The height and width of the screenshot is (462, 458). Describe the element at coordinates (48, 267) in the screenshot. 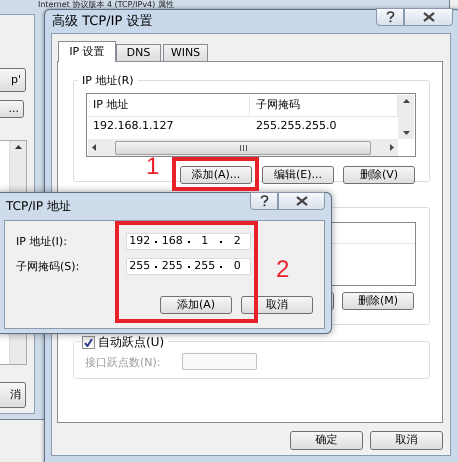

I see `field-label: 子网掩码(S):` at that location.